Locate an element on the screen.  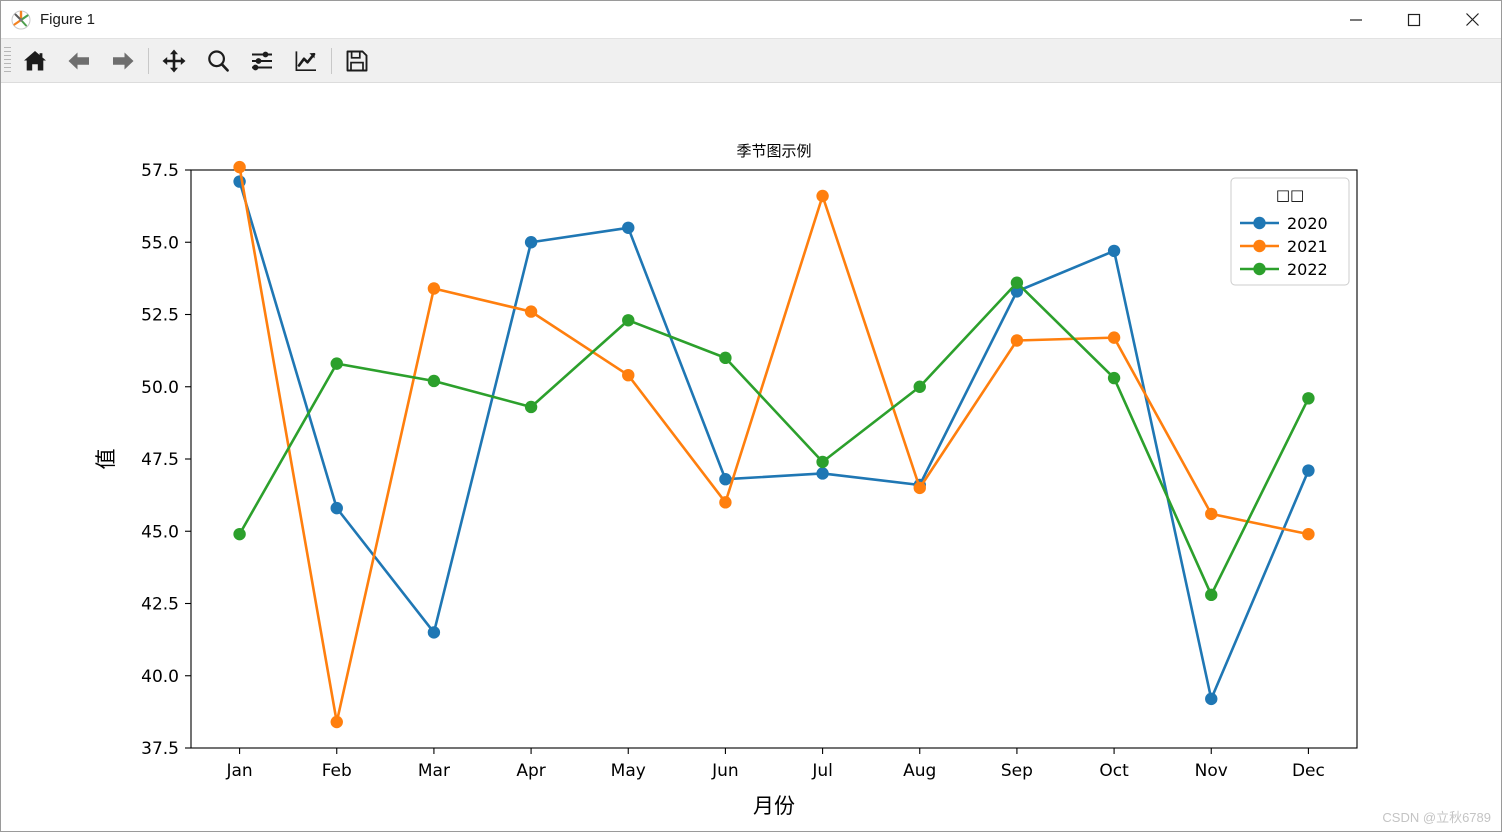
x-axis-tick-label: Jan is located at coordinates (238, 771).